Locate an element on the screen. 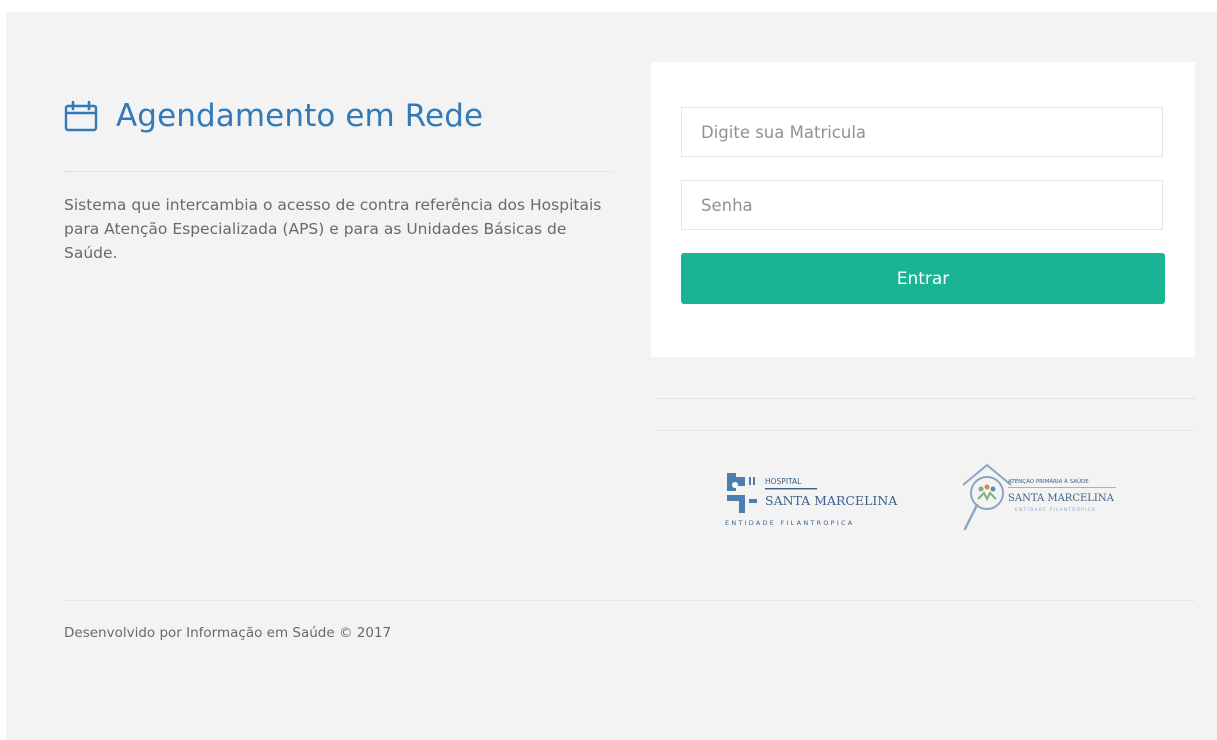  brand-header: Agendamento em Rede is located at coordinates (273, 116).